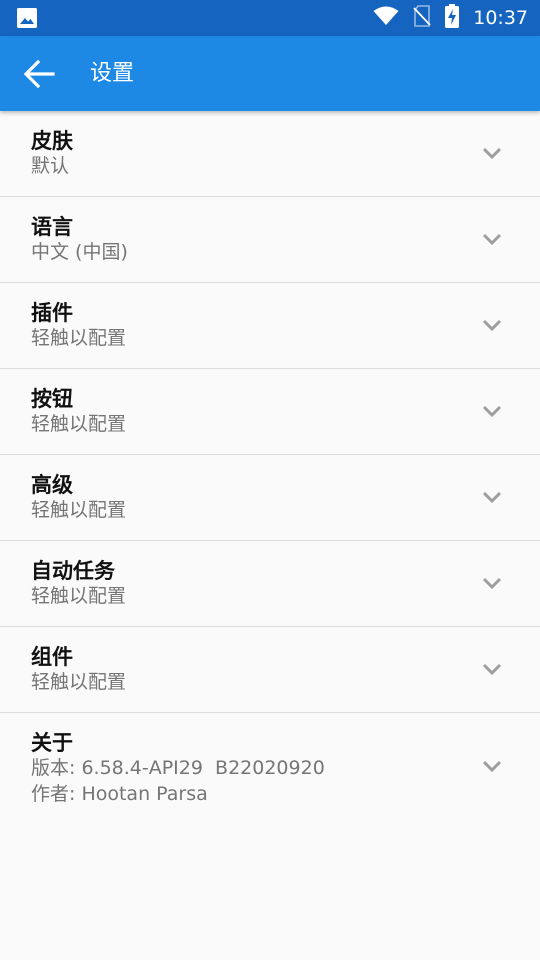  What do you see at coordinates (270, 412) in the screenshot?
I see `settings-item-buttons: 按钮 轻触以配置` at bounding box center [270, 412].